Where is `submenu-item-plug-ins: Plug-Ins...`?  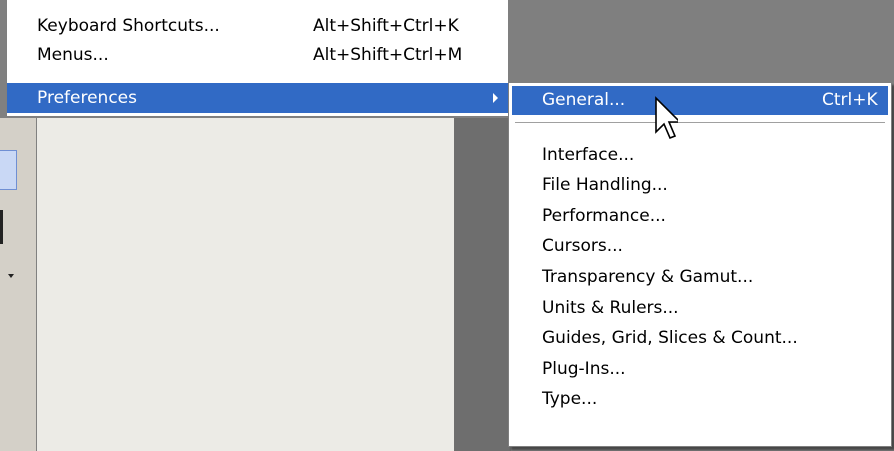
submenu-item-plug-ins: Plug-Ins... is located at coordinates (700, 369).